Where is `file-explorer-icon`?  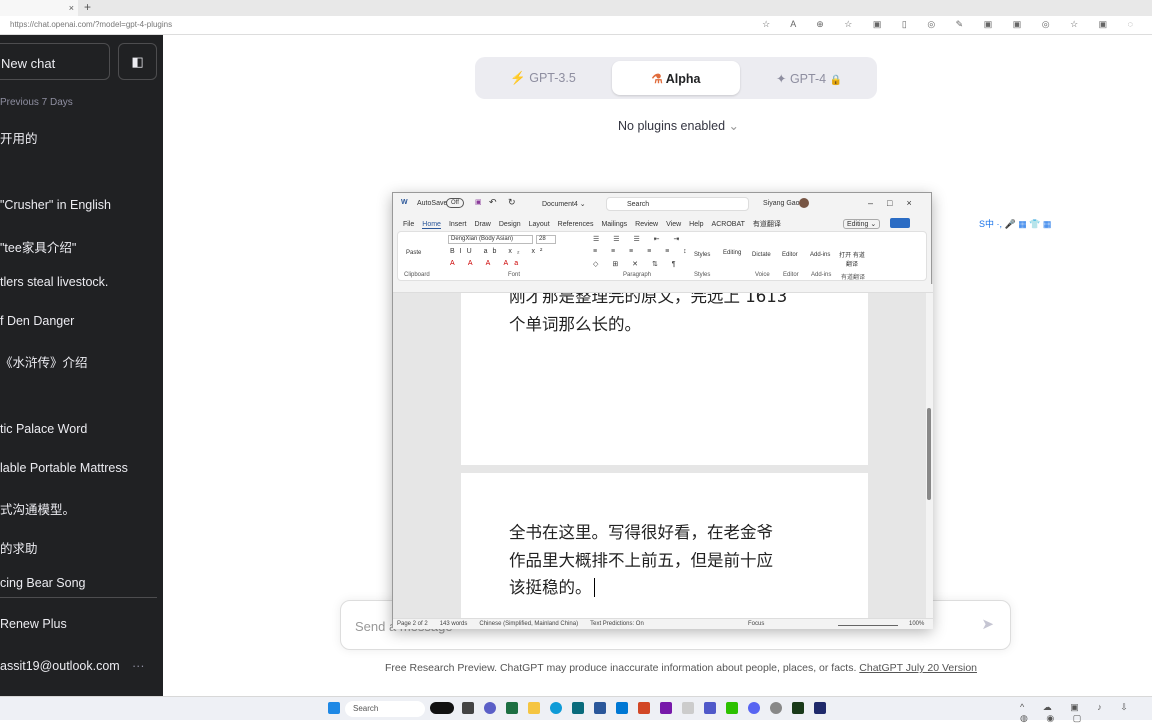
file-explorer-icon is located at coordinates (534, 708).